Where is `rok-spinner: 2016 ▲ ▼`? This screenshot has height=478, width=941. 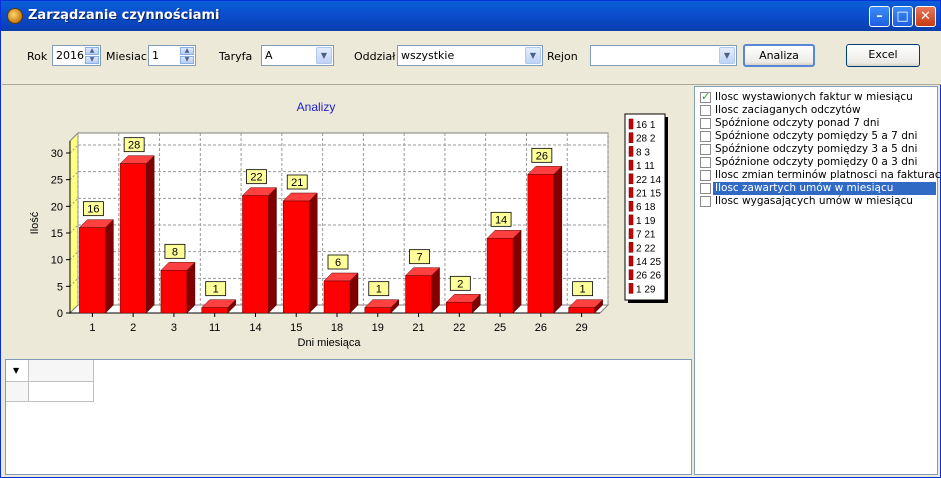
rok-spinner: 2016 ▲ ▼ is located at coordinates (76, 55).